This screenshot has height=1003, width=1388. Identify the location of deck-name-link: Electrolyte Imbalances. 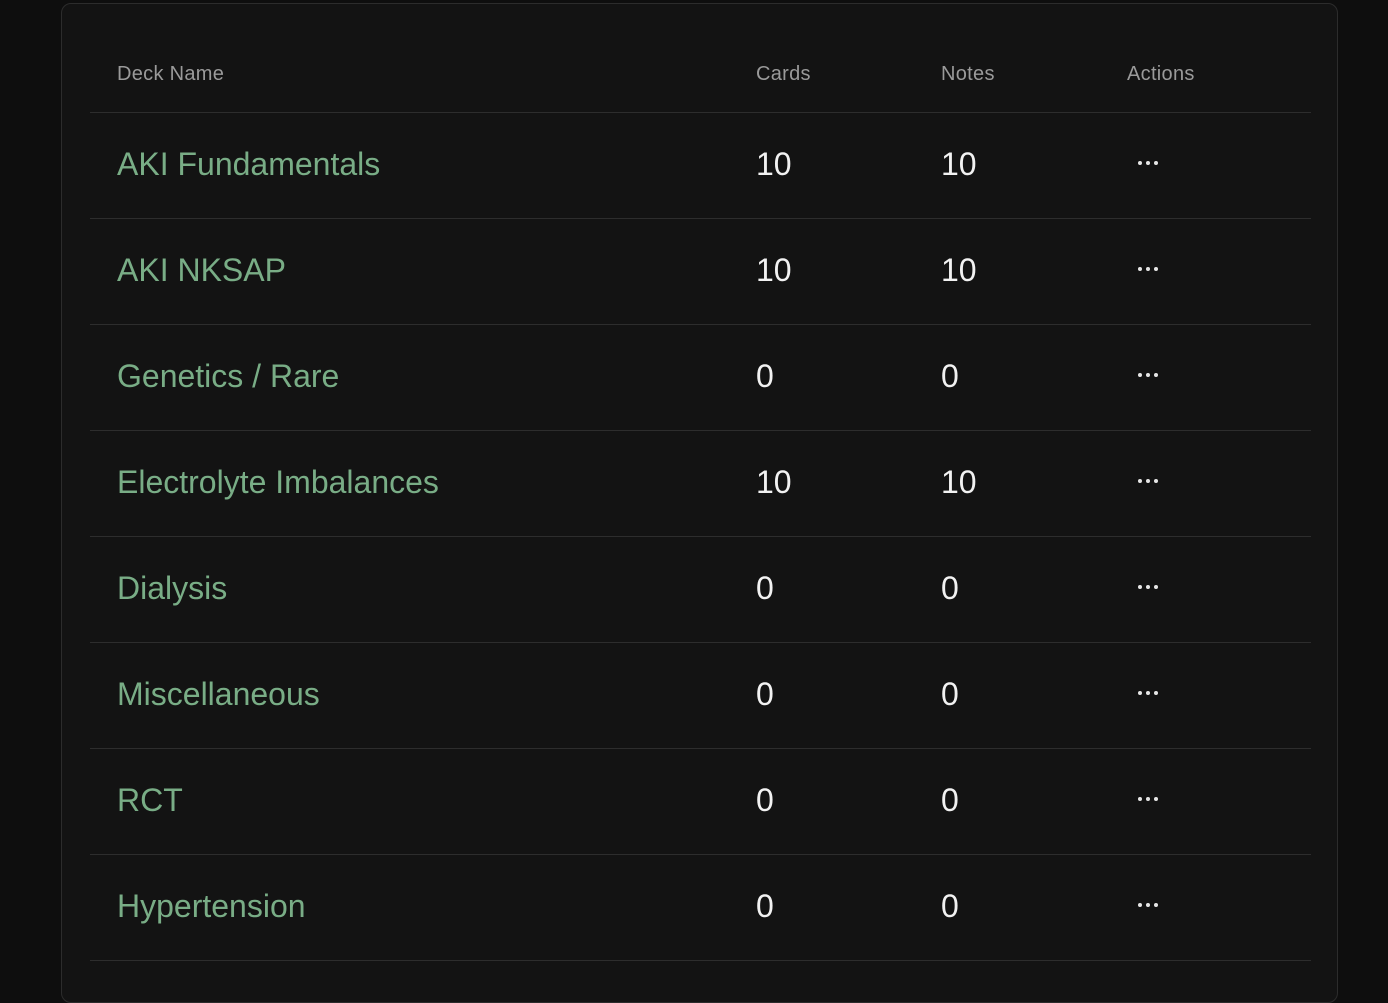
(278, 482).